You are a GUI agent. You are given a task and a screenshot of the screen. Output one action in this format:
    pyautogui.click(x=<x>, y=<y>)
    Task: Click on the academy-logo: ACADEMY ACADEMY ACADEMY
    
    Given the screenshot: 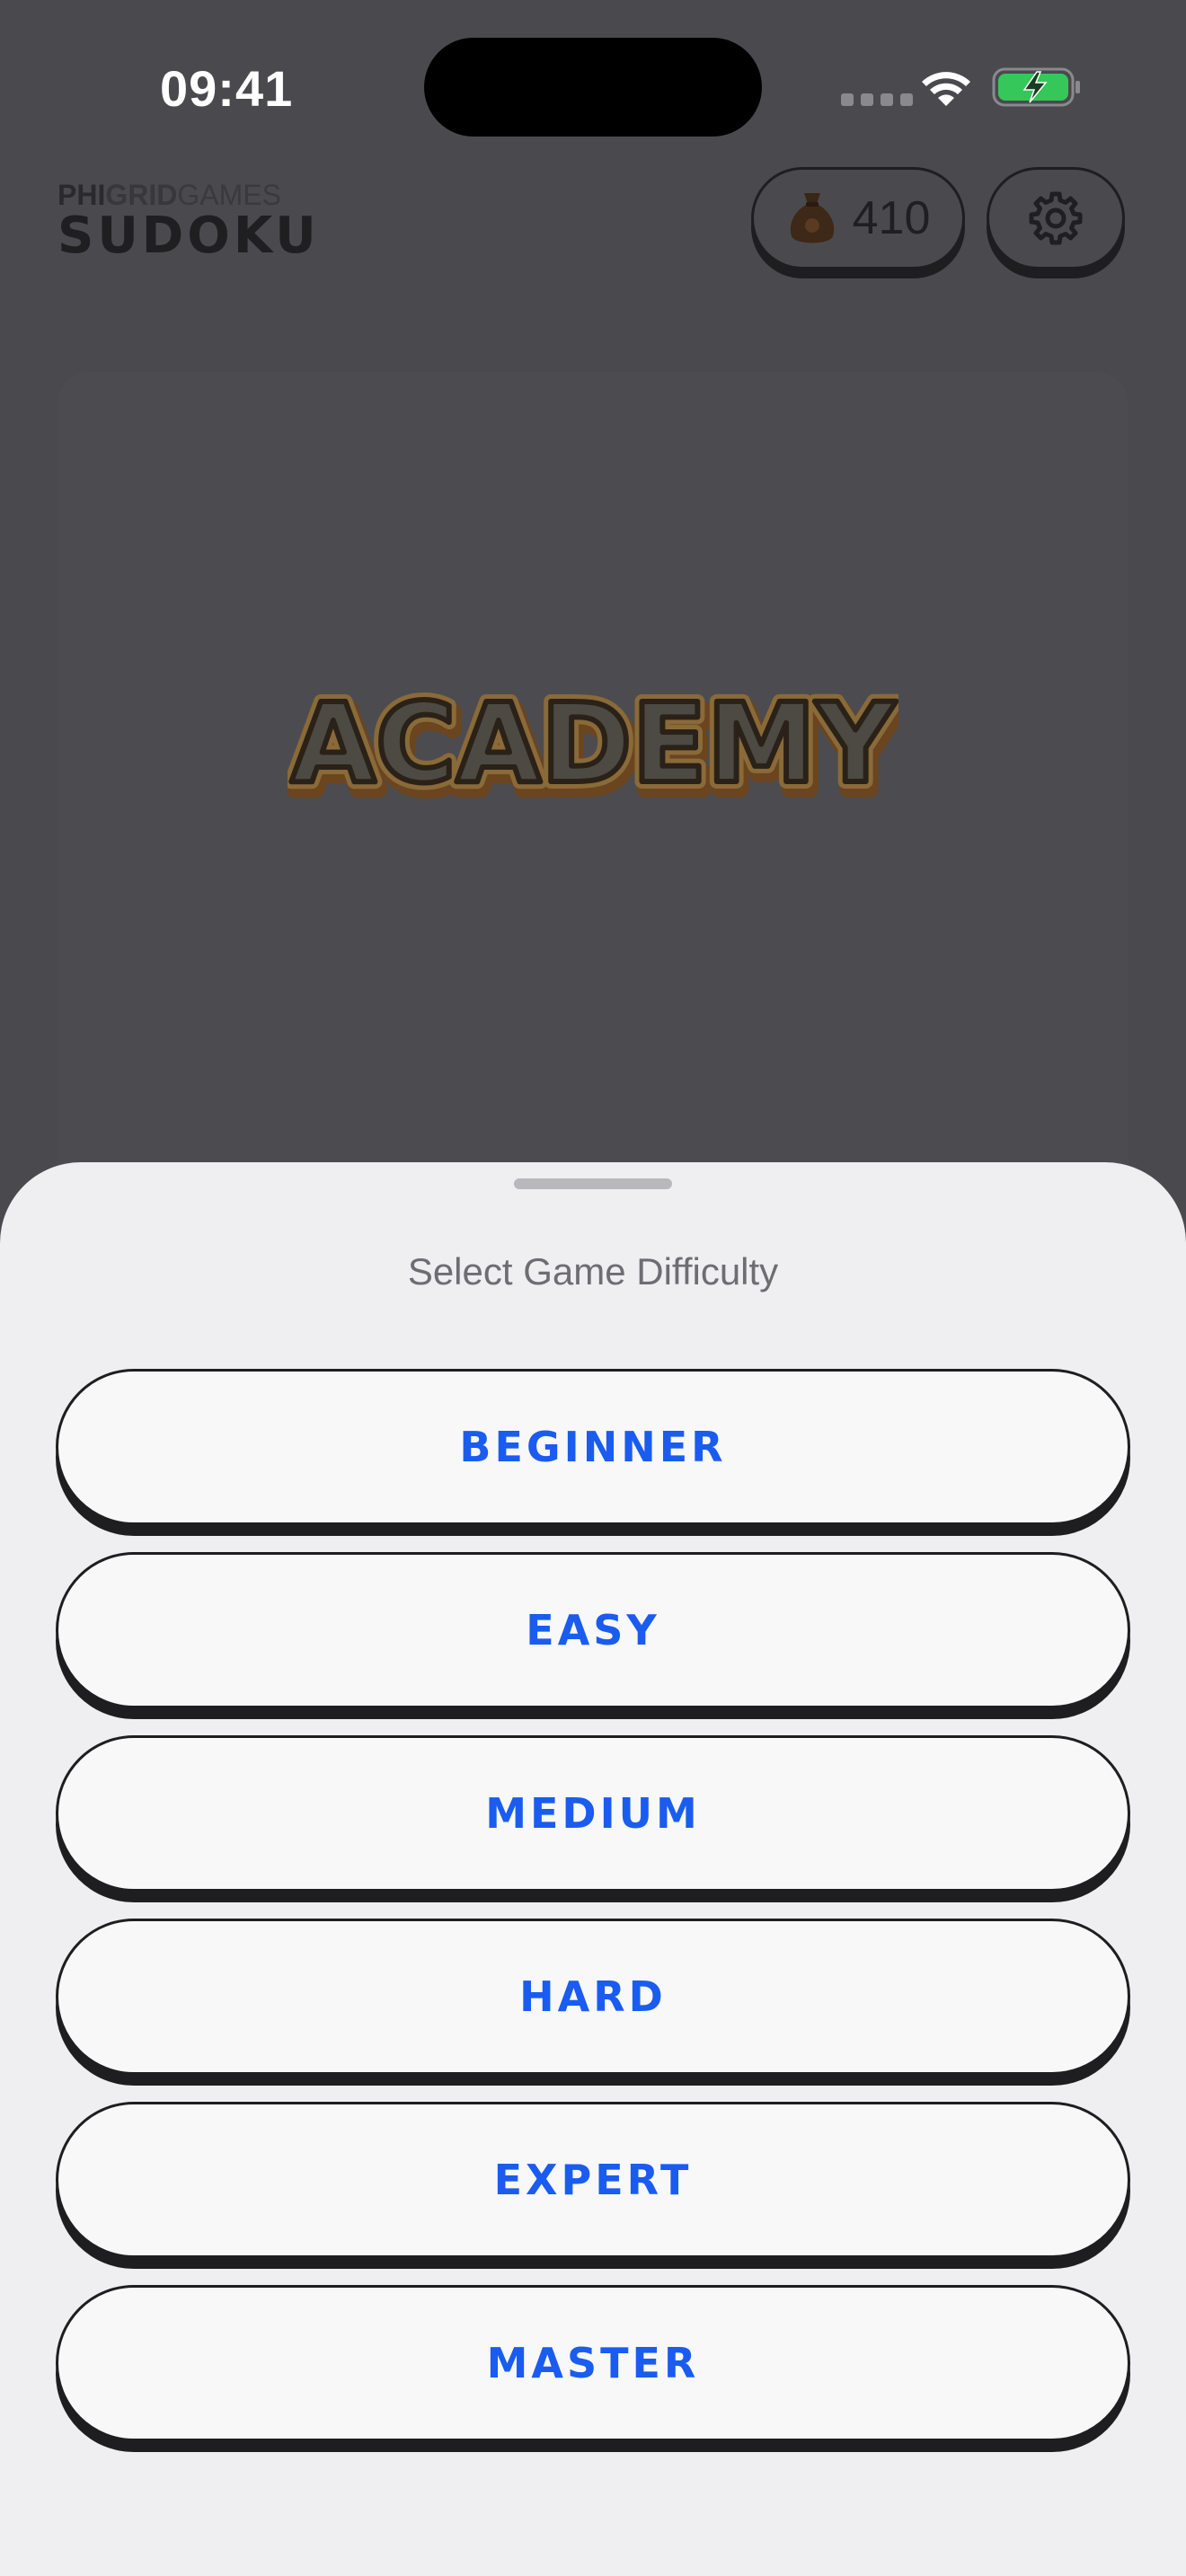 What is the action you would take?
    pyautogui.click(x=593, y=740)
    